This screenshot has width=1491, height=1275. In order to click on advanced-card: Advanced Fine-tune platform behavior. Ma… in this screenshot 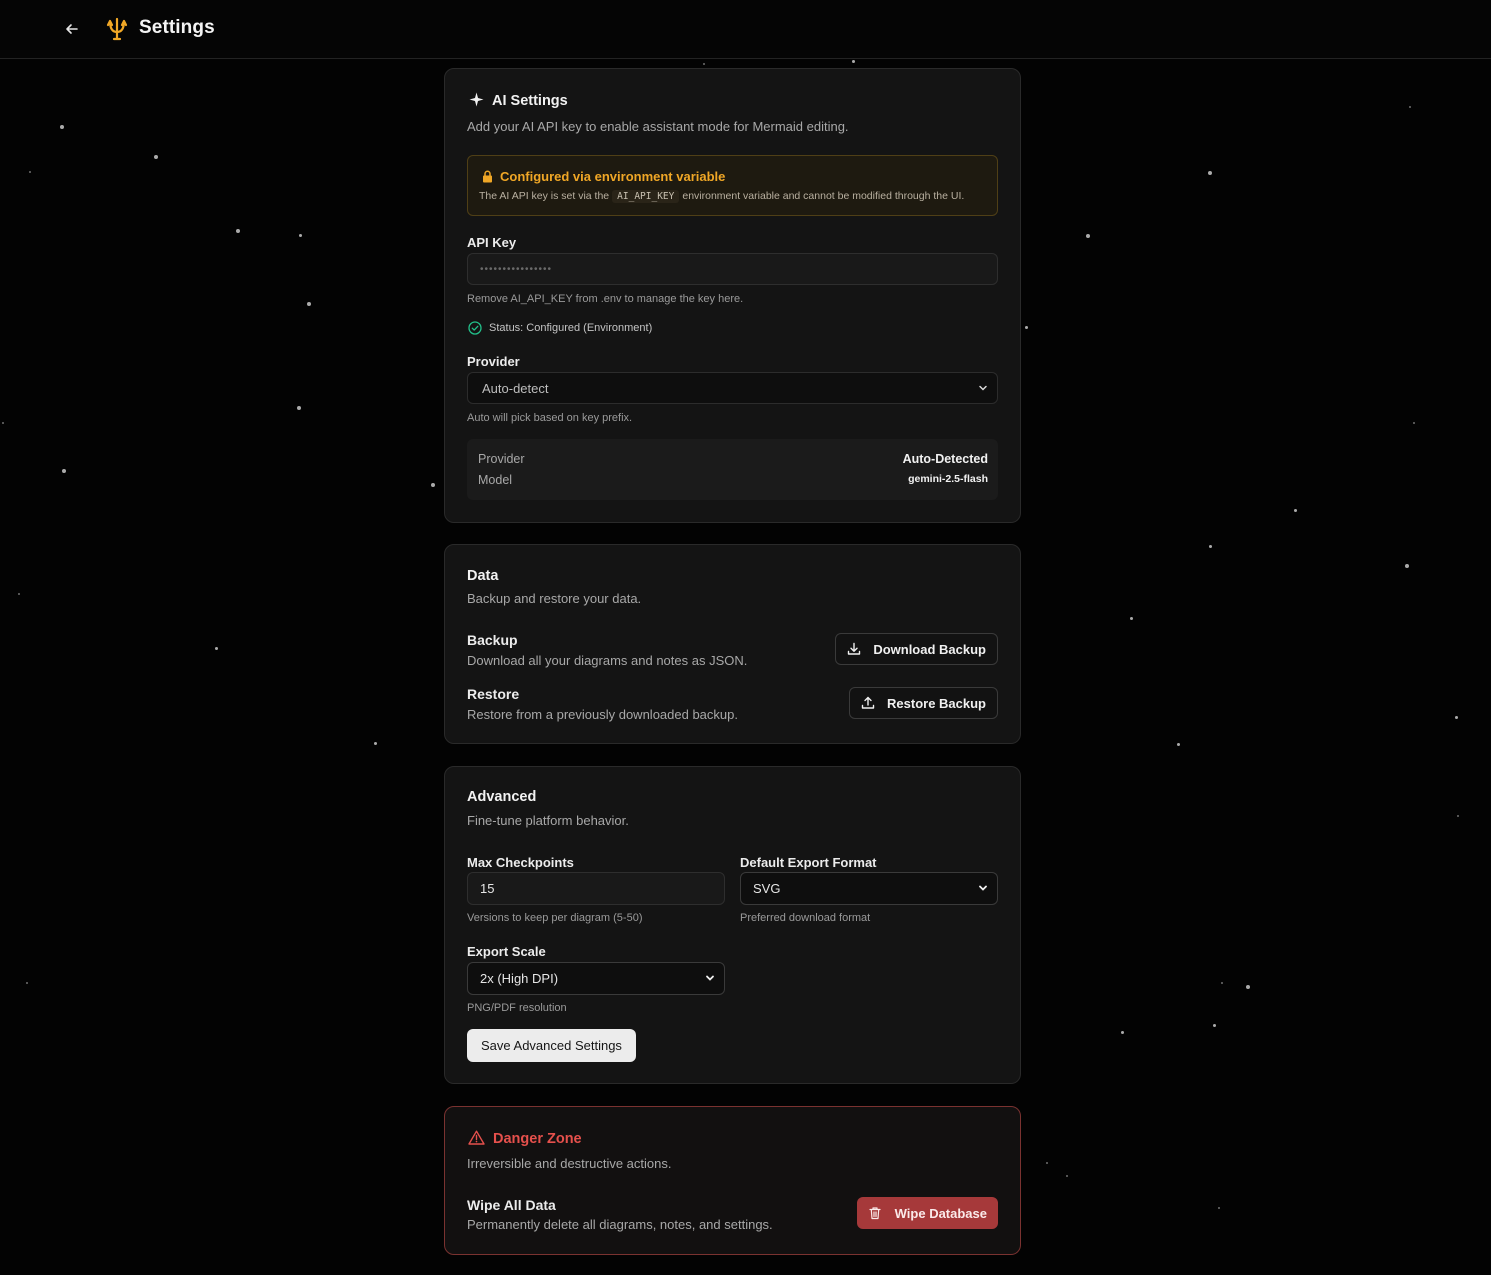, I will do `click(732, 925)`.